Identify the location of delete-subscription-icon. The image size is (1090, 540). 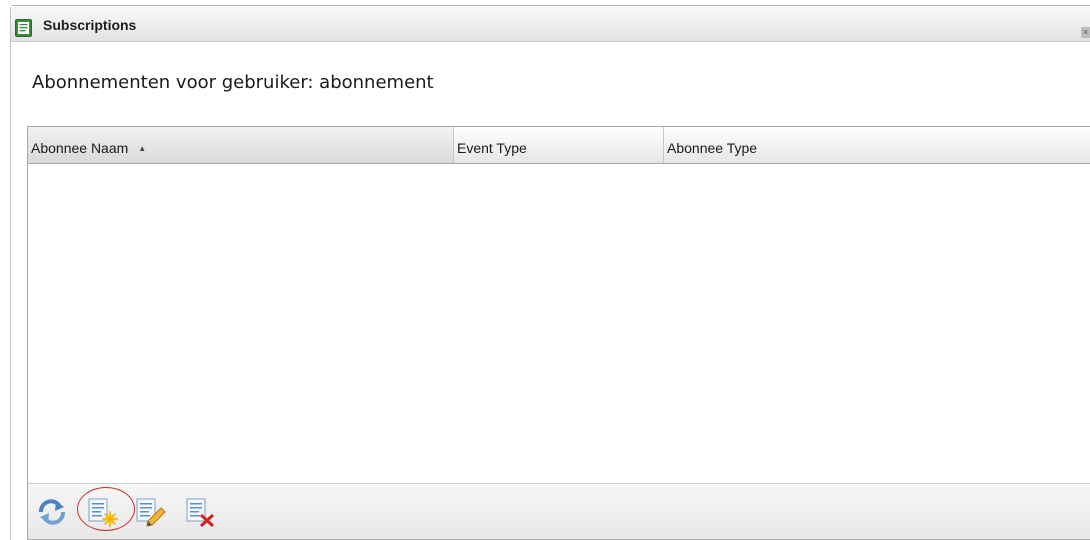
(200, 512).